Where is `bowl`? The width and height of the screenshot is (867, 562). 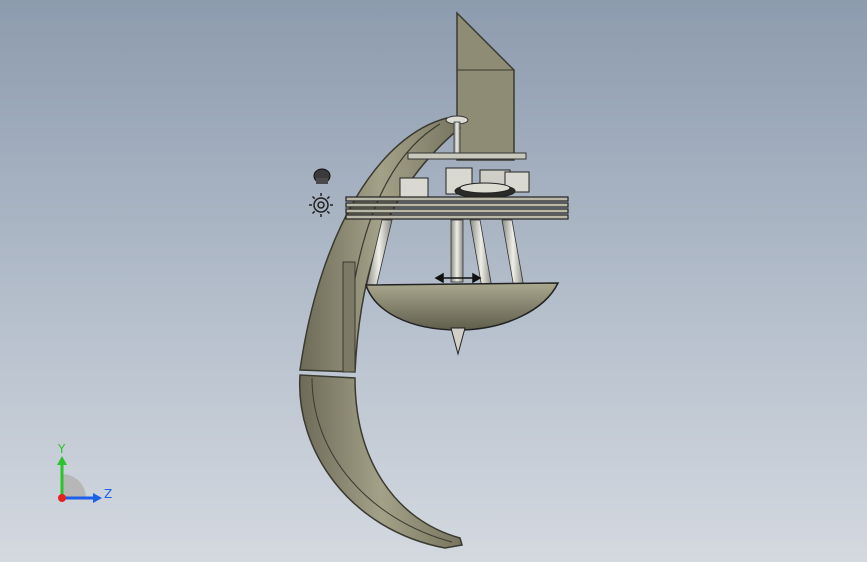
bowl is located at coordinates (462, 306).